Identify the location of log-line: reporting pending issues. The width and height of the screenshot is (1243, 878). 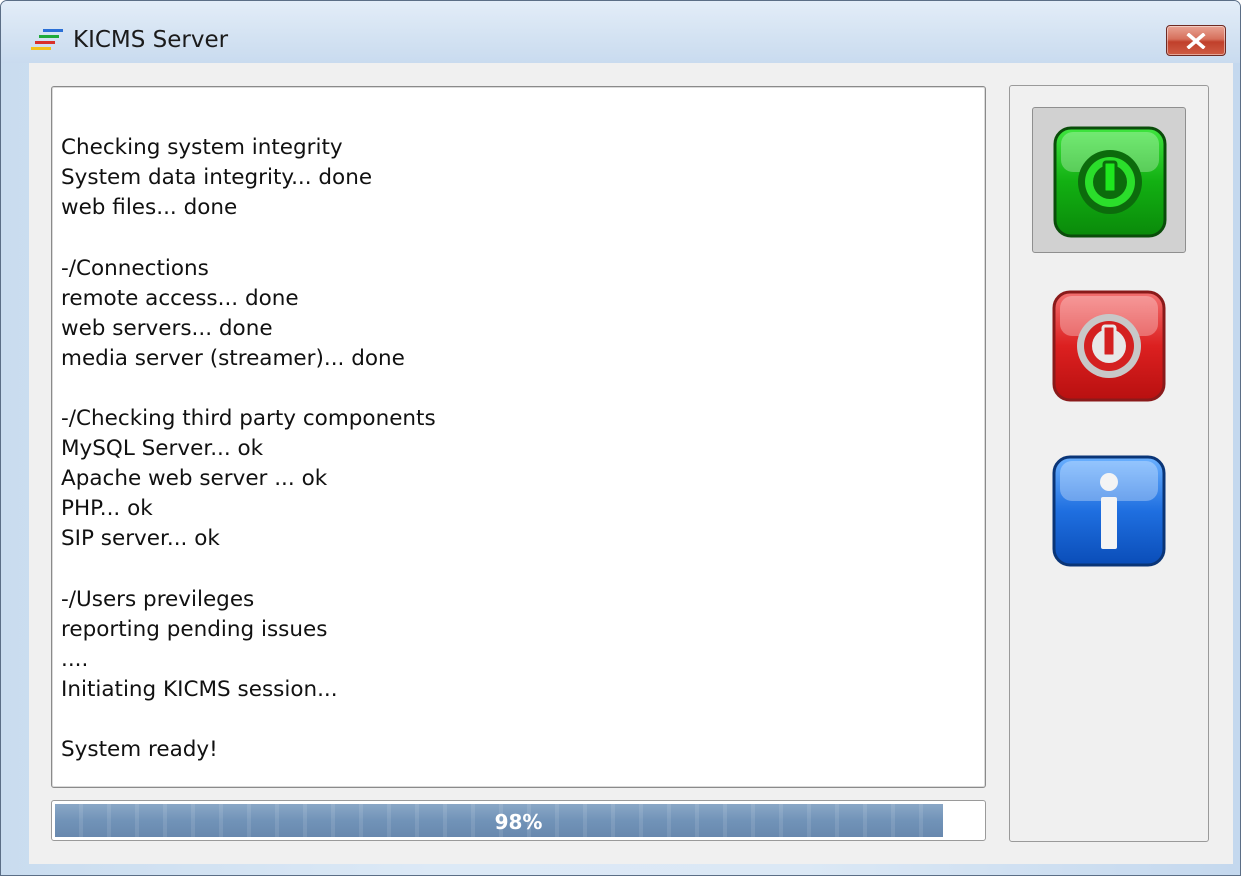
(194, 629).